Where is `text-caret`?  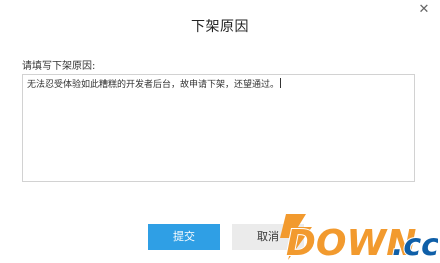
text-caret is located at coordinates (281, 83).